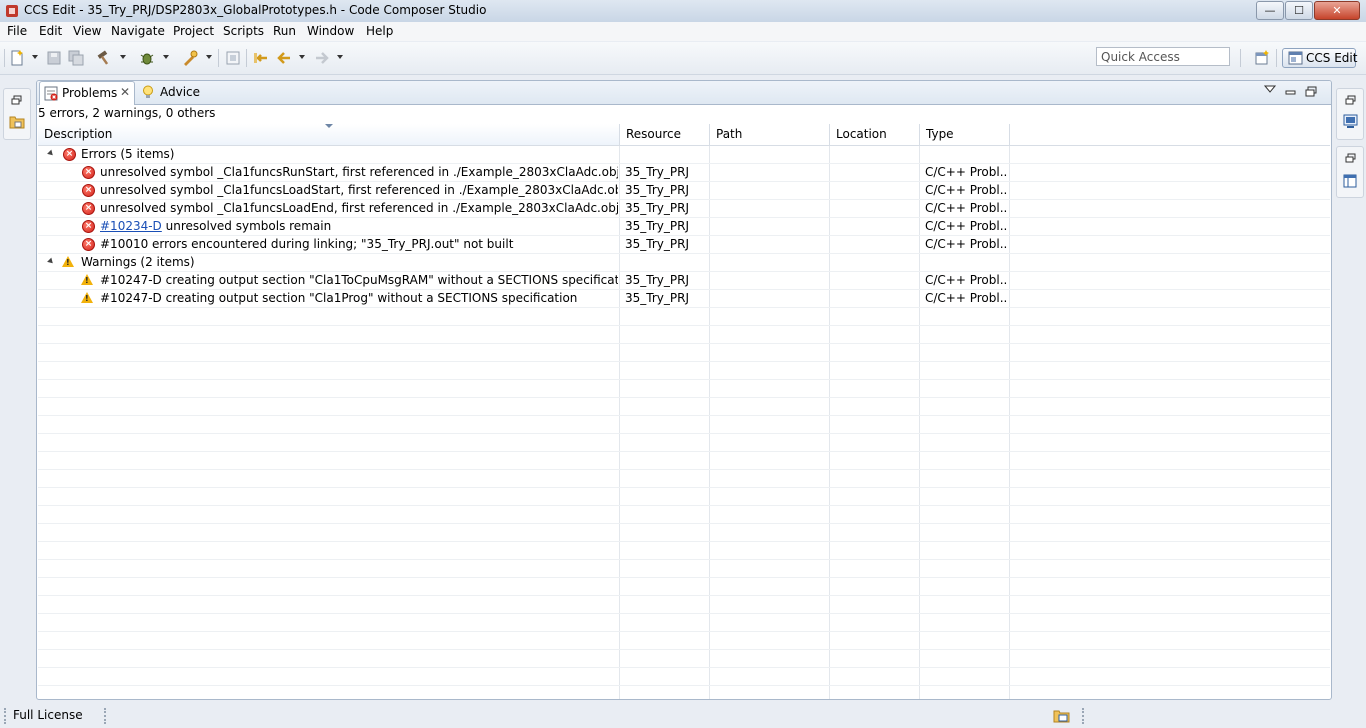 Image resolution: width=1366 pixels, height=728 pixels. What do you see at coordinates (1332, 58) in the screenshot?
I see `perspective-label: CCS Edit` at bounding box center [1332, 58].